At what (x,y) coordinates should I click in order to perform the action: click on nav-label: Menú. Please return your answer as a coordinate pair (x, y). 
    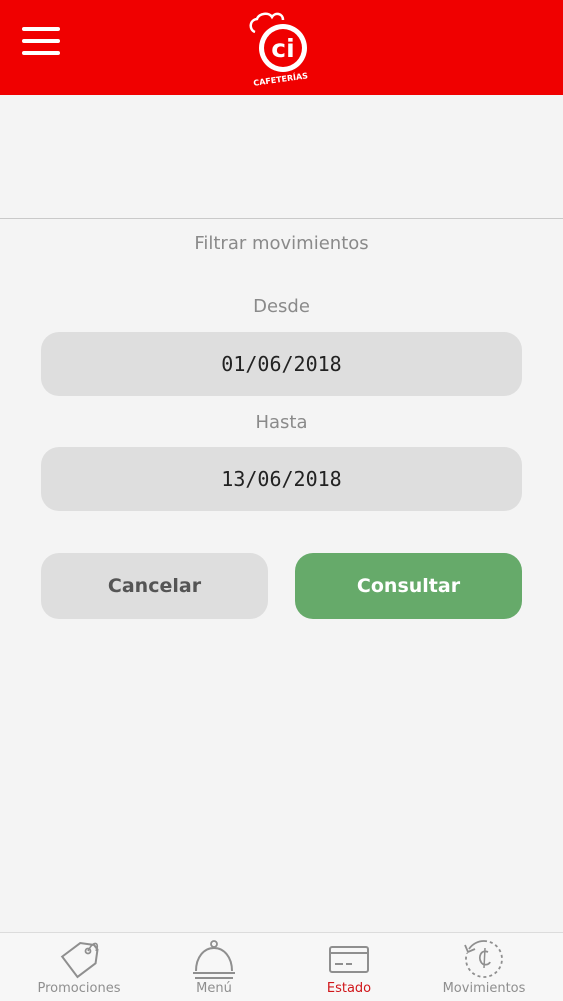
    Looking at the image, I should click on (214, 988).